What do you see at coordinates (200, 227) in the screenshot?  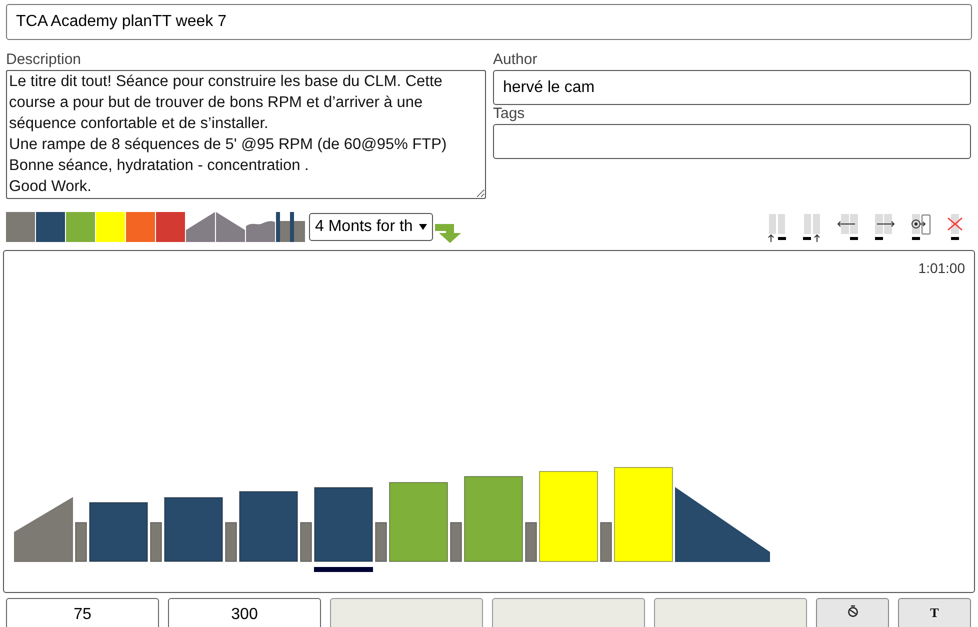 I see `ramp-up-icon` at bounding box center [200, 227].